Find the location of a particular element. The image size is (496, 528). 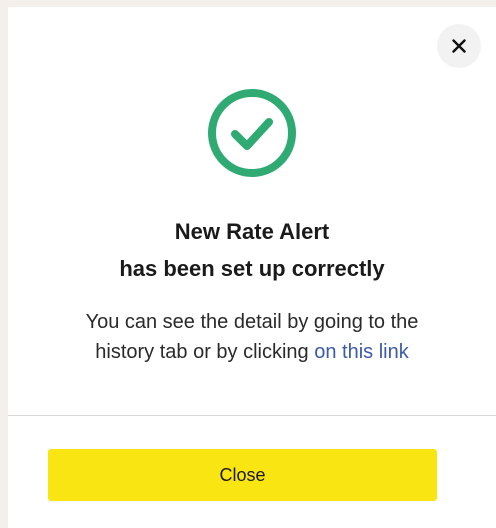

close-x-icon is located at coordinates (459, 46).